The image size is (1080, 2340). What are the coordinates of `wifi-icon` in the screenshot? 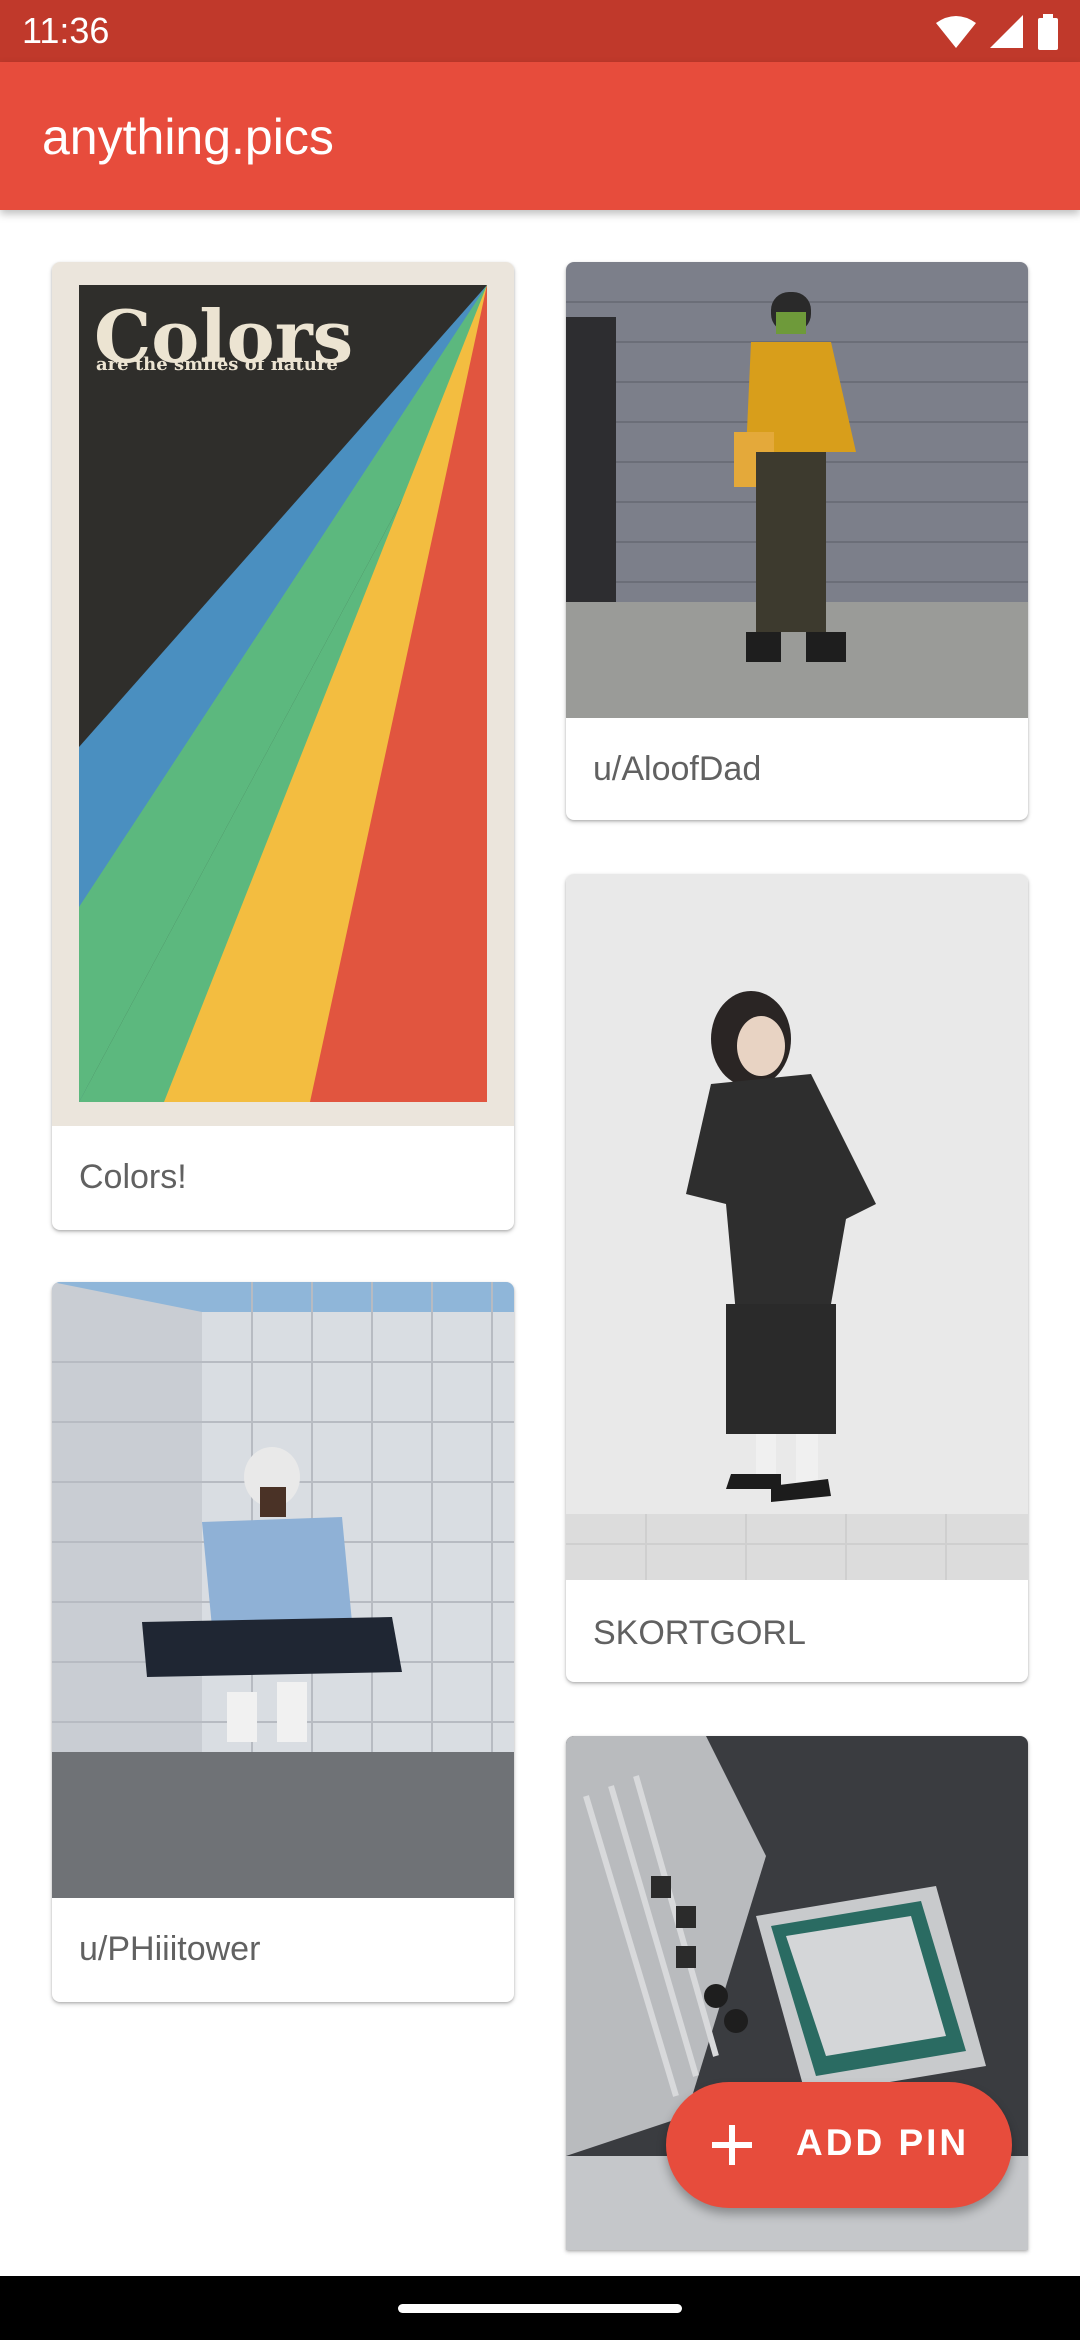 It's located at (956, 32).